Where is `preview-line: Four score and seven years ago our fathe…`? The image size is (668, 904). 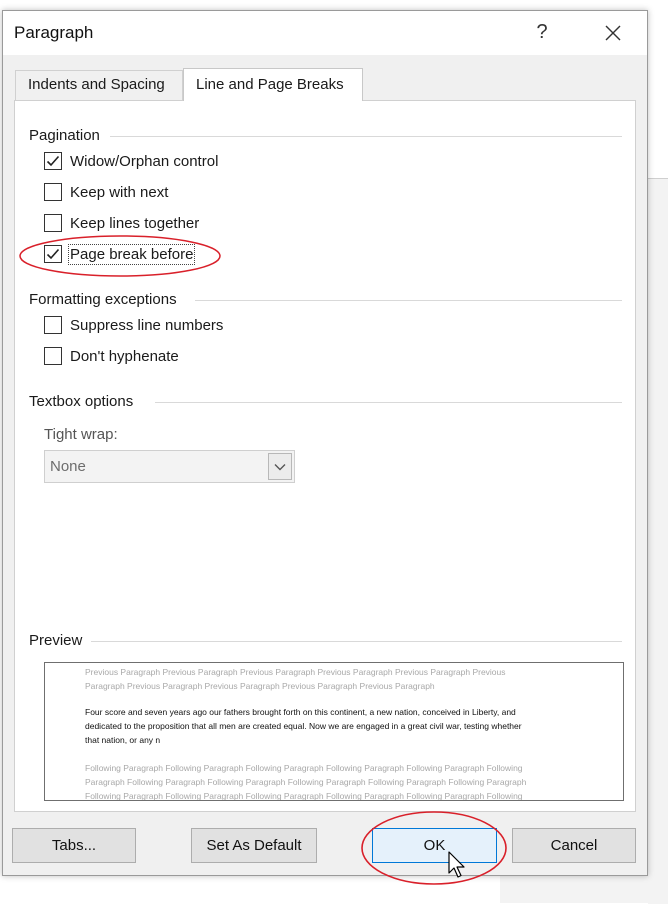
preview-line: Four score and seven years ago our fathe… is located at coordinates (300, 712).